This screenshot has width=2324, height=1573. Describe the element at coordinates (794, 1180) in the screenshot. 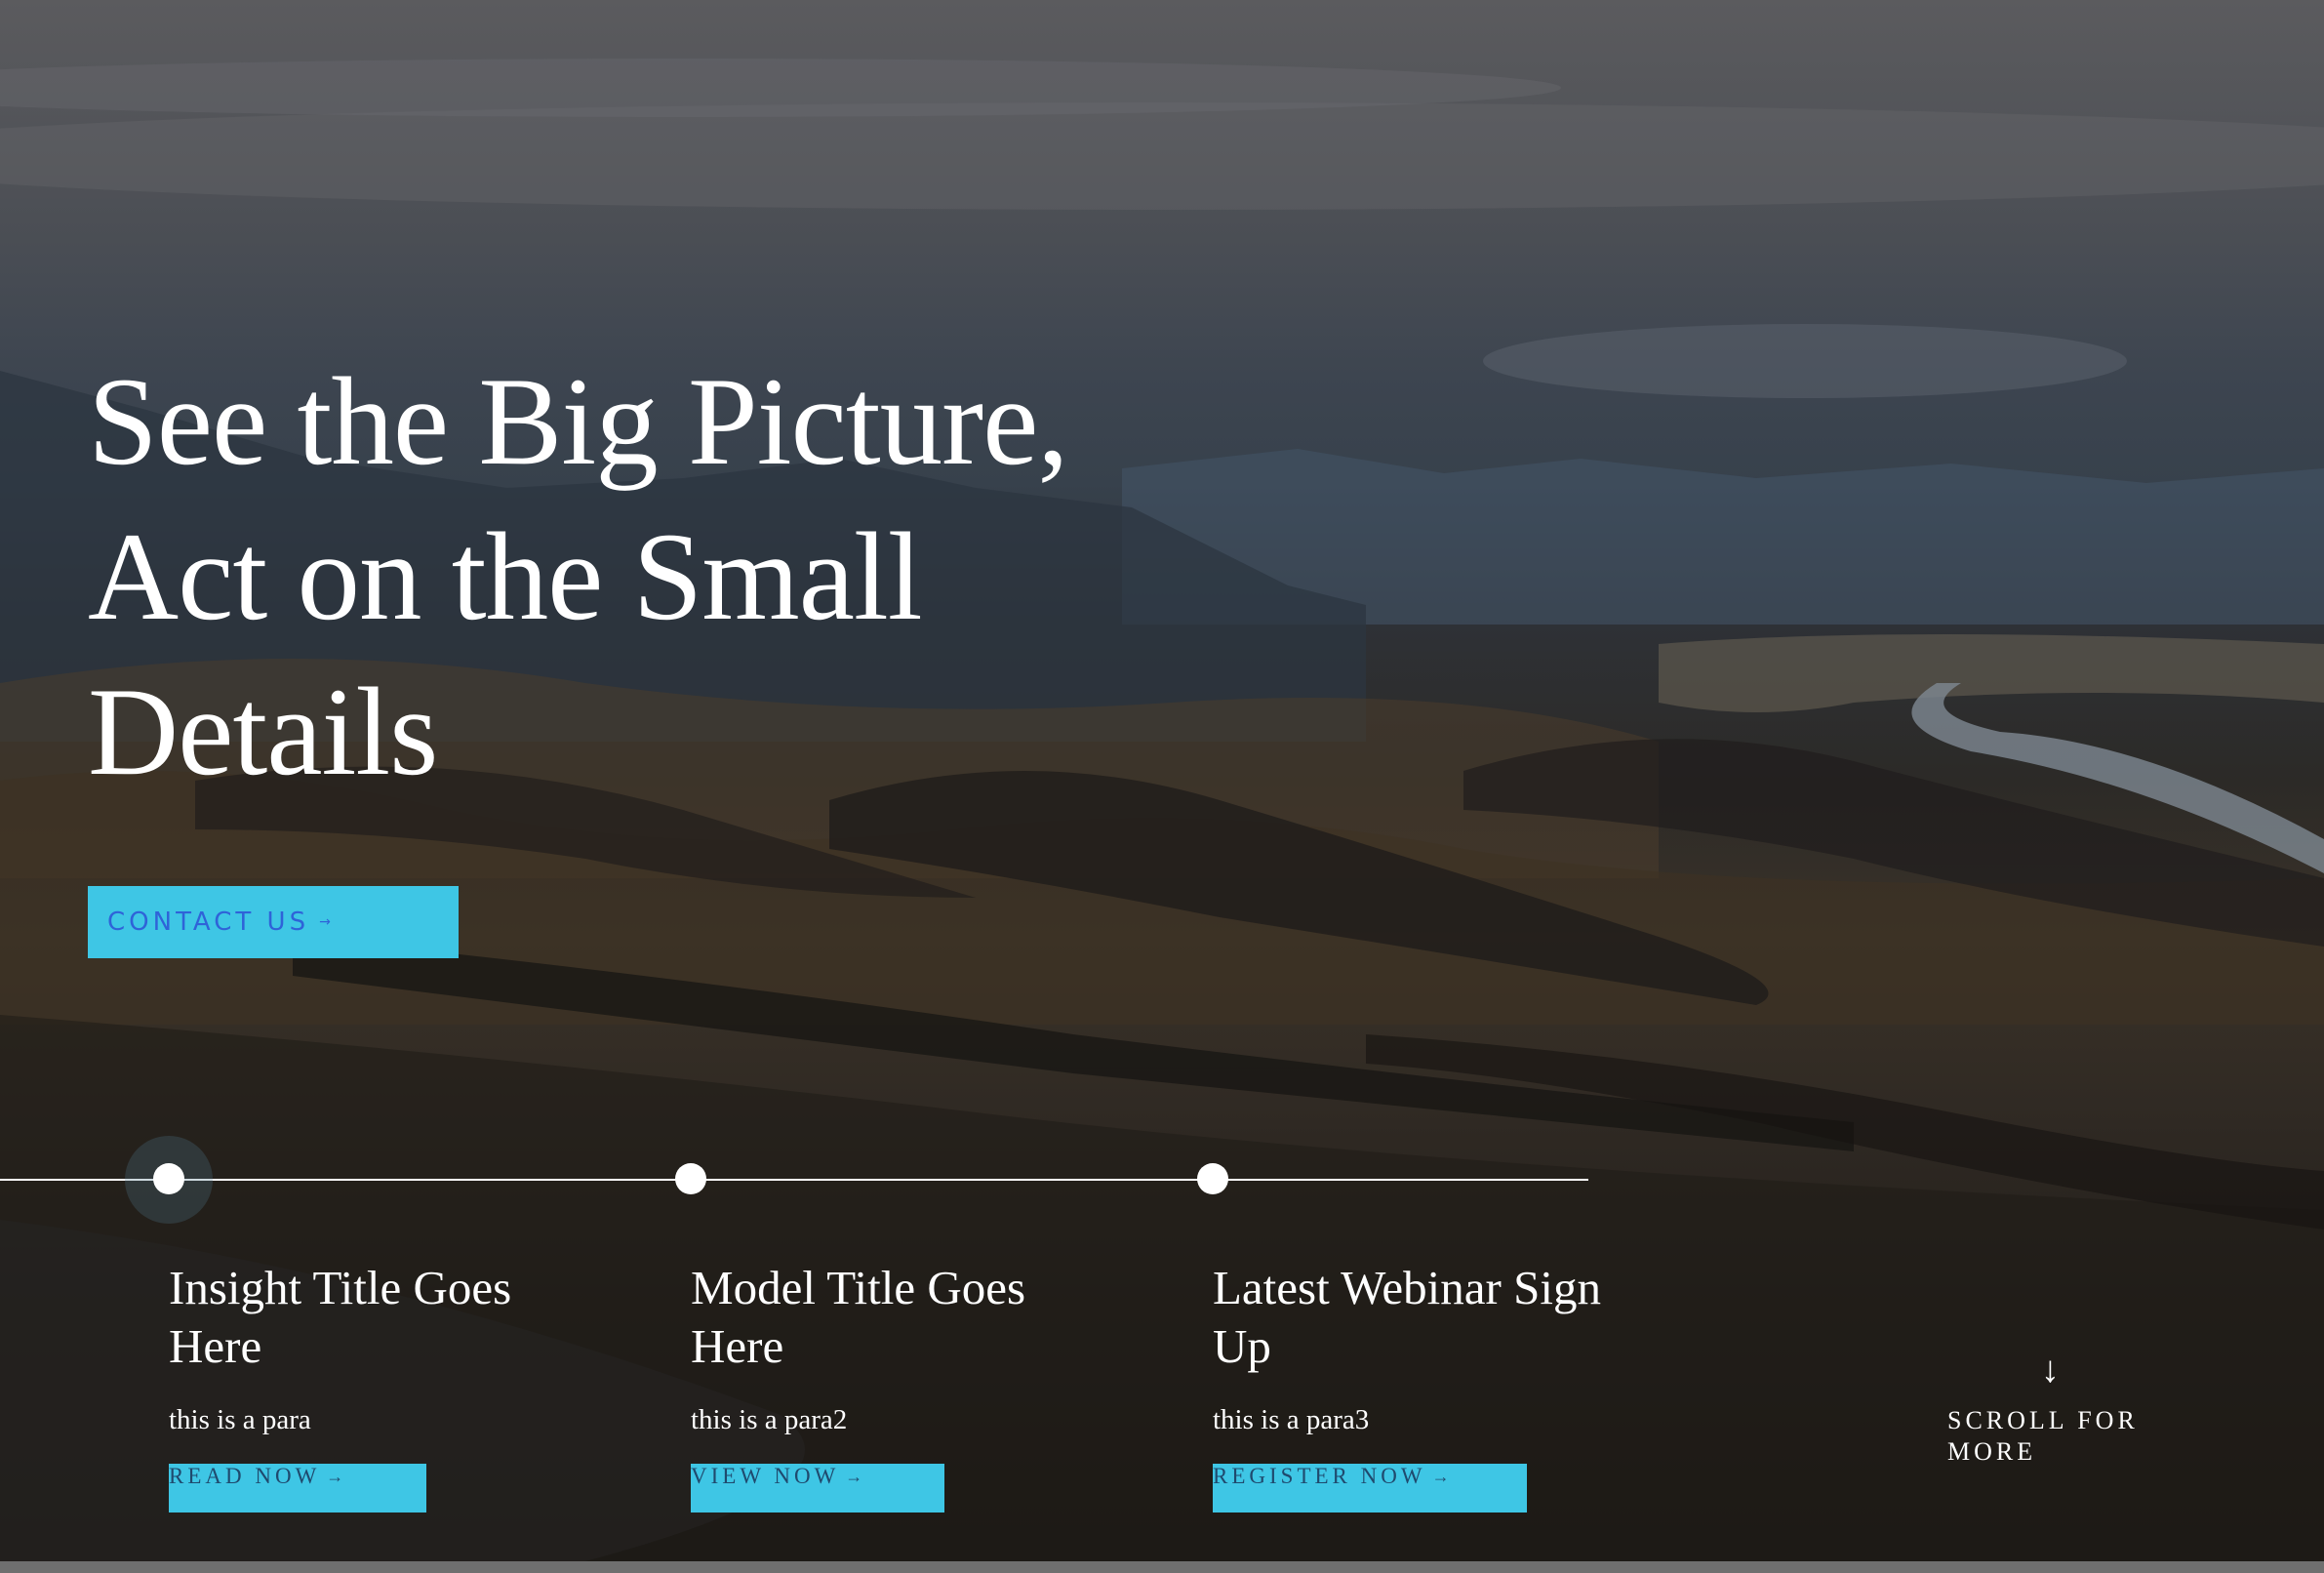

I see `timeline-line` at that location.